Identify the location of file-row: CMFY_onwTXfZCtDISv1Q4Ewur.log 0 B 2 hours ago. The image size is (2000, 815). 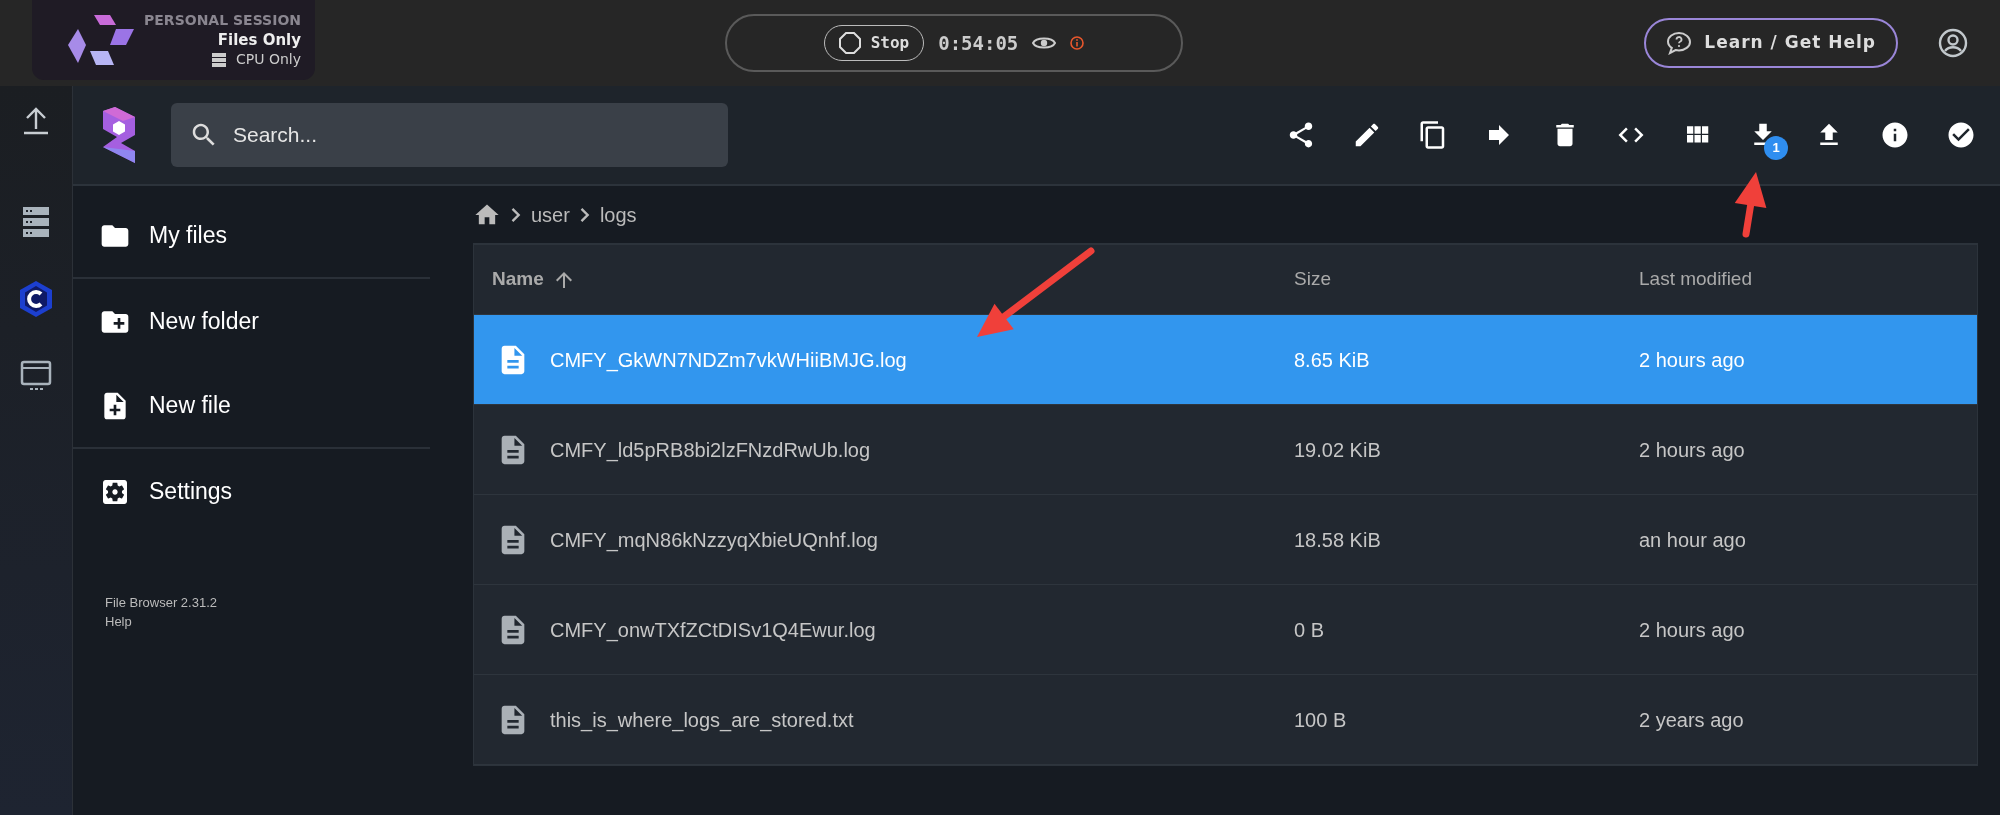
(1225, 630).